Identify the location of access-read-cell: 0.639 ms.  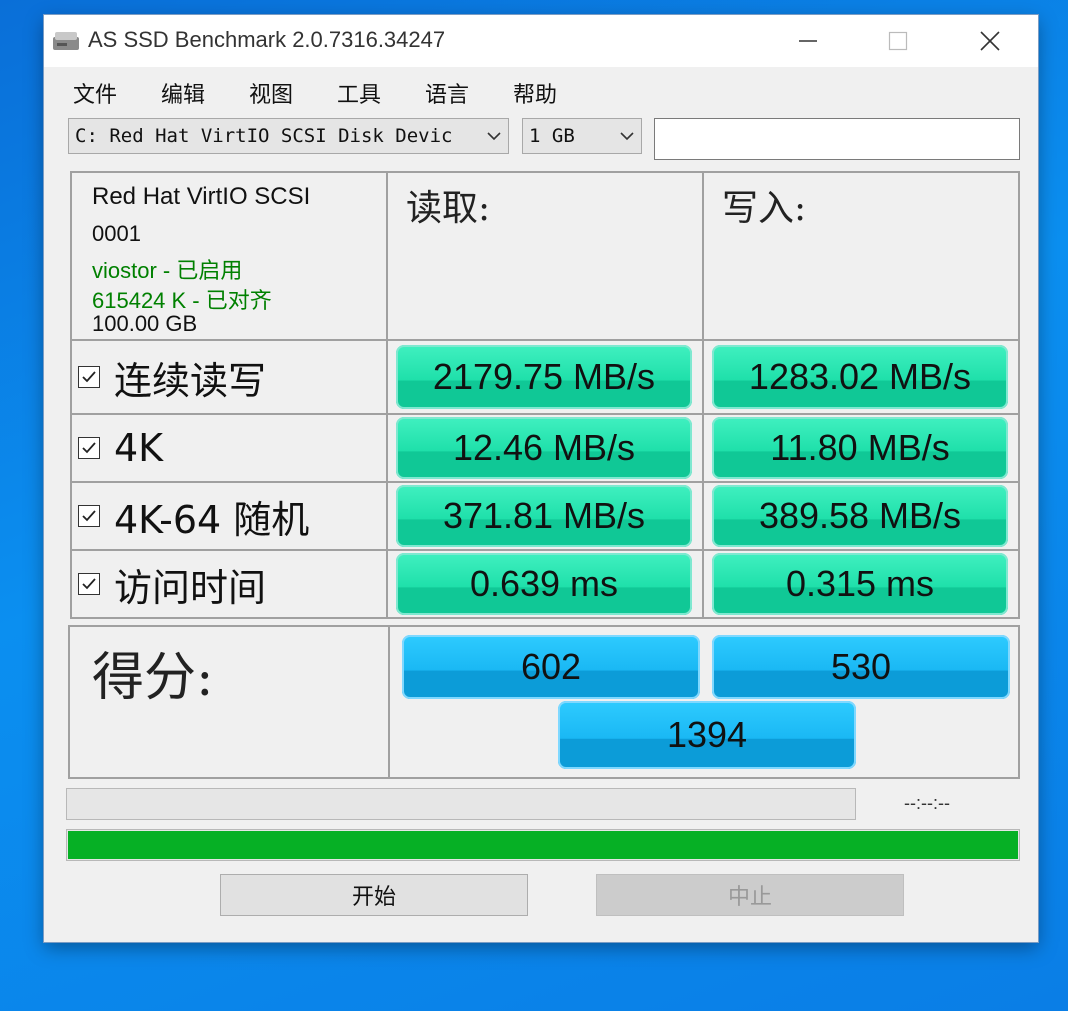
(545, 584).